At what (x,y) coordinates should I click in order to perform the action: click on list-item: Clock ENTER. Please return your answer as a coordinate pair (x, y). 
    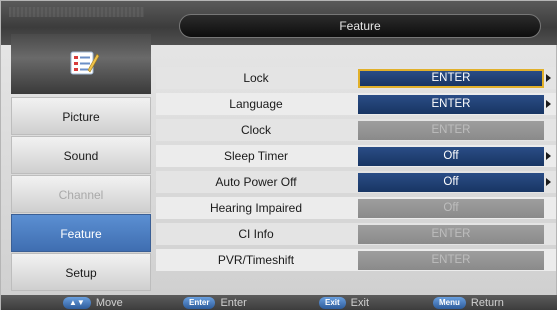
    Looking at the image, I should click on (356, 130).